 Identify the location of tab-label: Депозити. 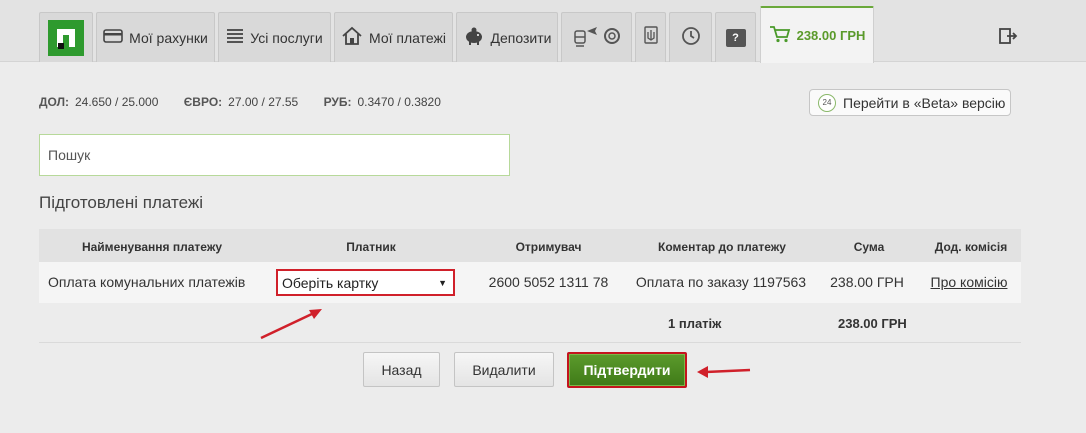
(521, 37).